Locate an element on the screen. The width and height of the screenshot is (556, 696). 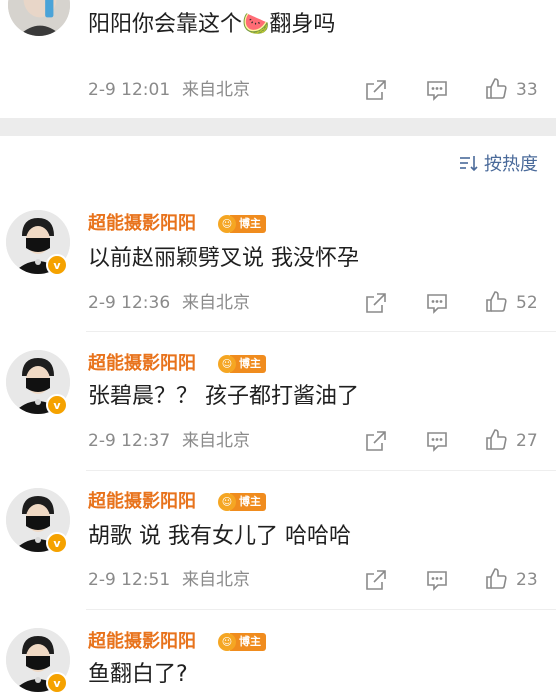
like-count: 23 is located at coordinates (527, 580).